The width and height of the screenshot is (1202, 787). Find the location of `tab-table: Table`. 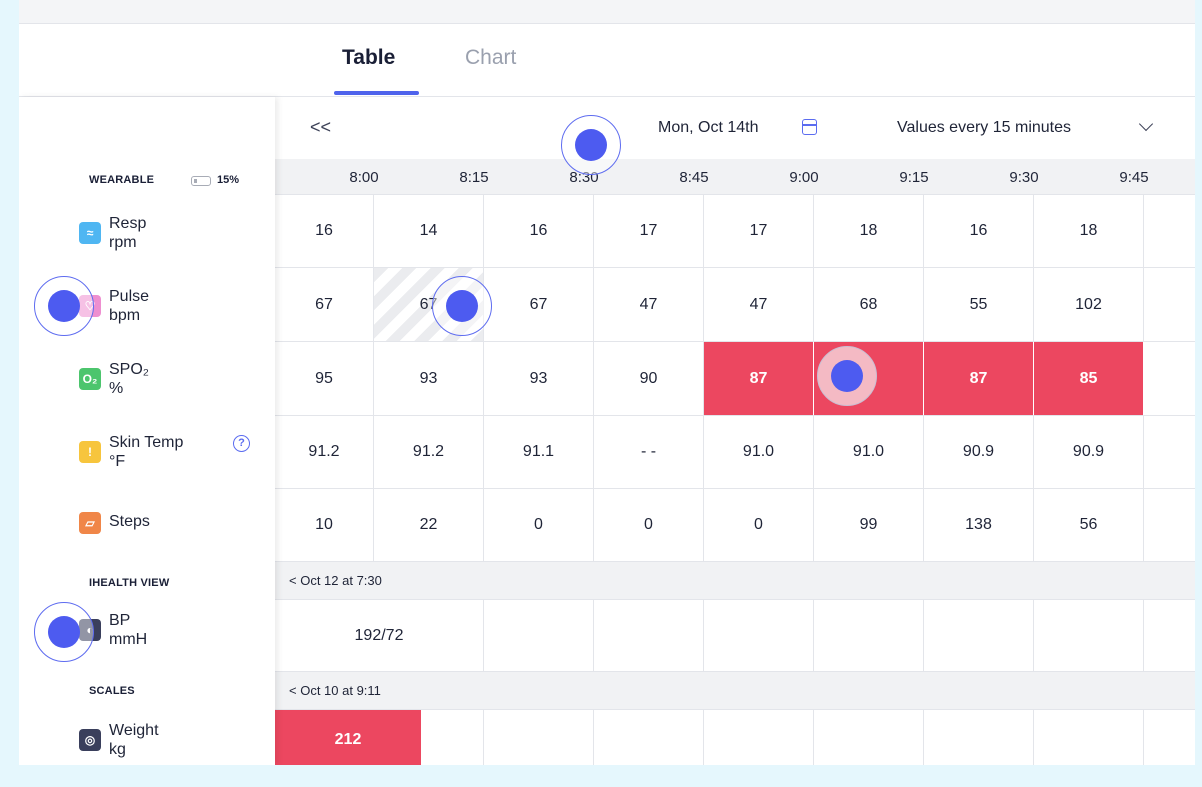

tab-table: Table is located at coordinates (368, 58).